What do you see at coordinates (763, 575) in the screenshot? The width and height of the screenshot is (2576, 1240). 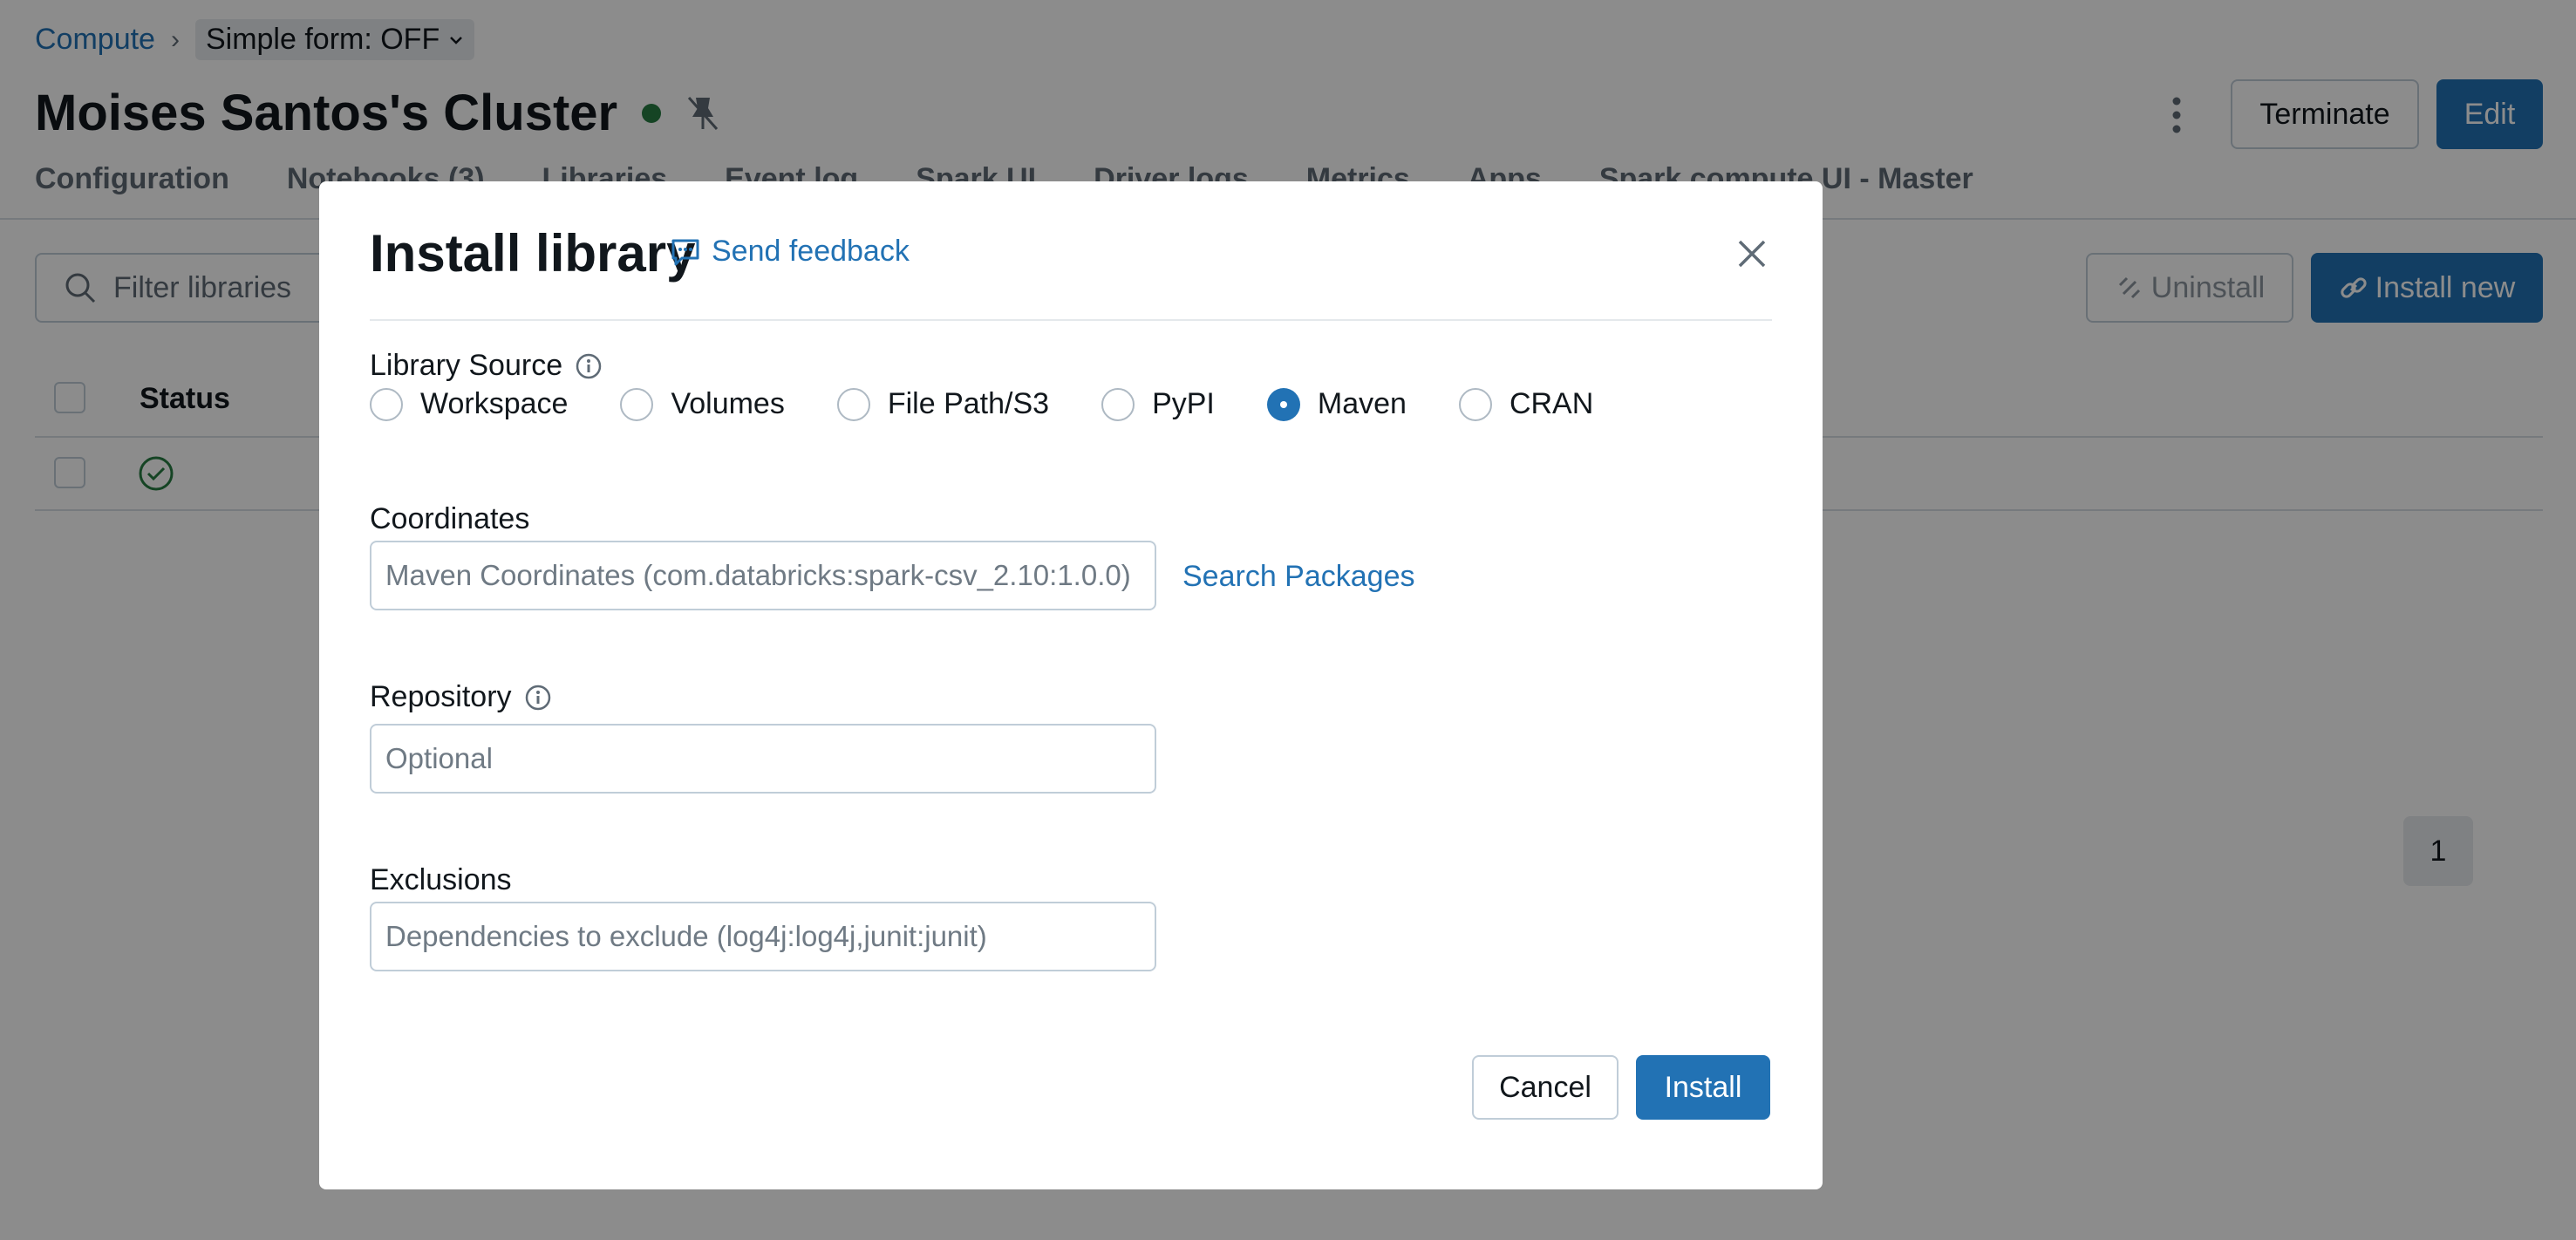 I see `coordinates-input` at bounding box center [763, 575].